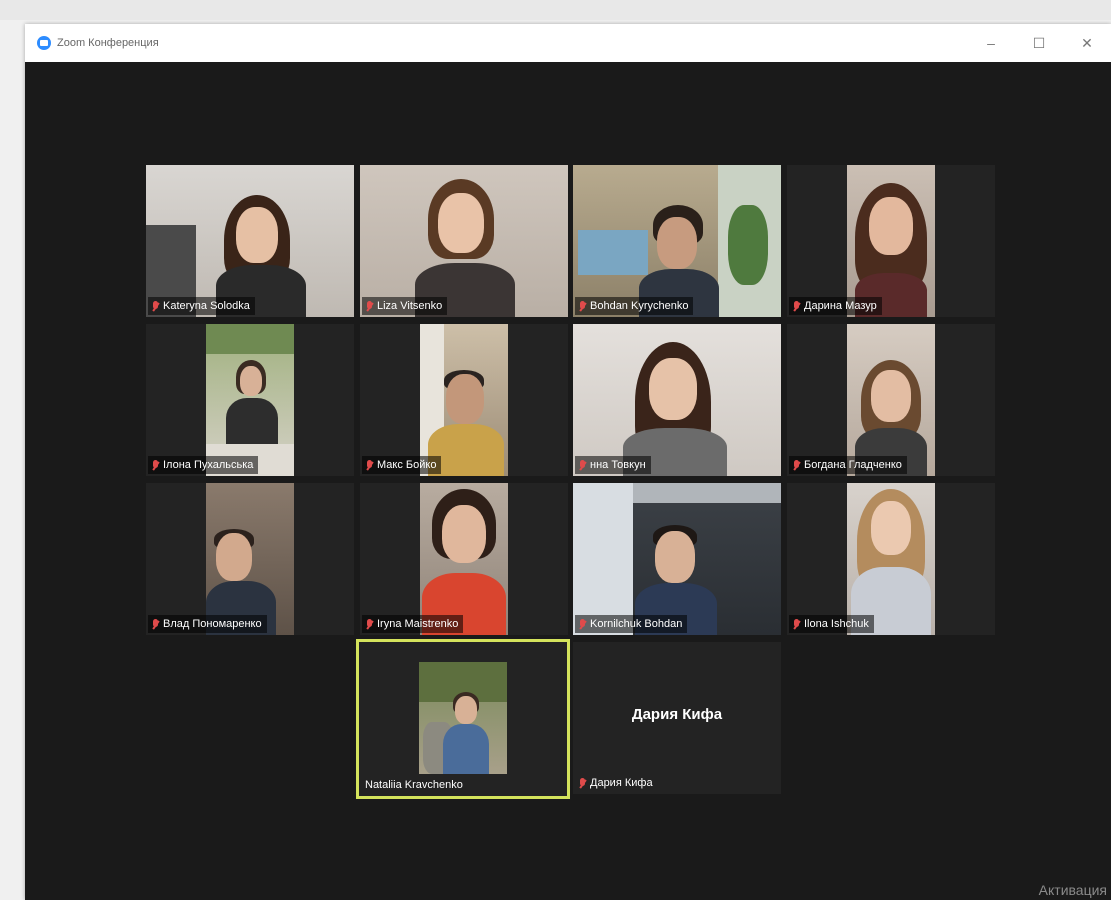 This screenshot has width=1111, height=900. I want to click on participant-tile: нна Товкун, so click(677, 400).